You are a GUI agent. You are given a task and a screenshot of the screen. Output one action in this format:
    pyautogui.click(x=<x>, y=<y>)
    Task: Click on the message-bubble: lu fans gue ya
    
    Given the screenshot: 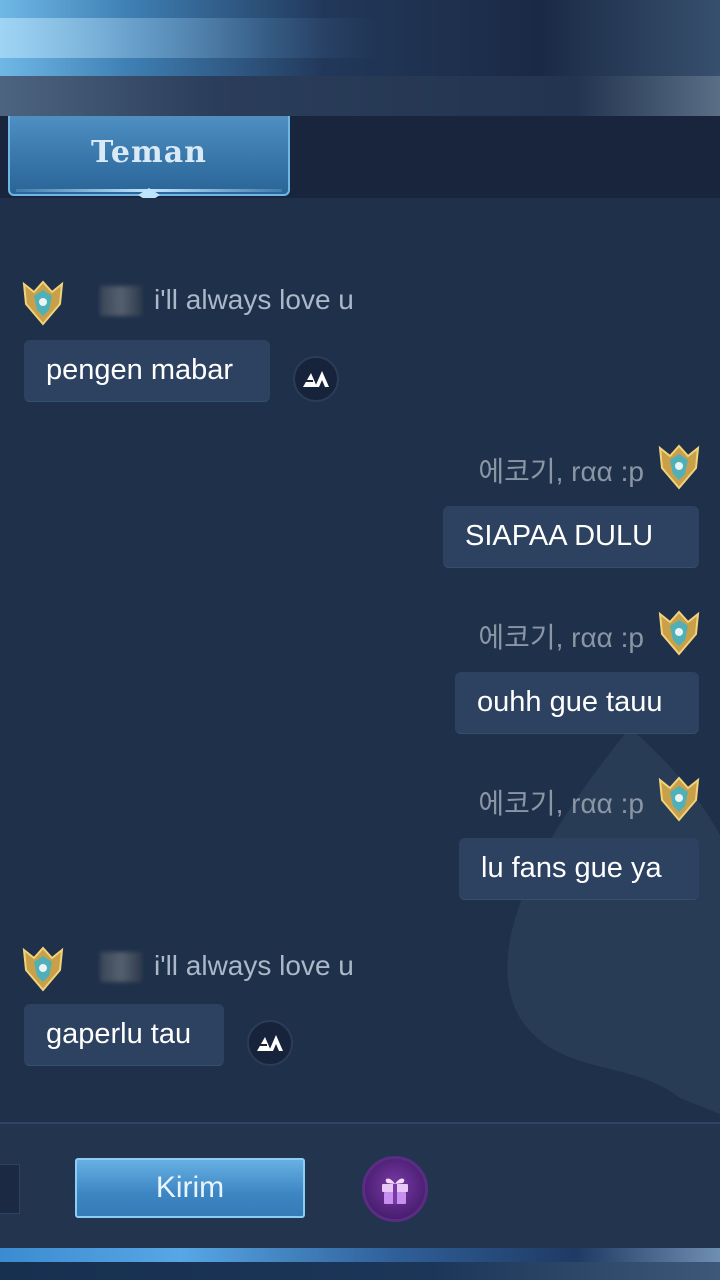 What is the action you would take?
    pyautogui.click(x=579, y=869)
    